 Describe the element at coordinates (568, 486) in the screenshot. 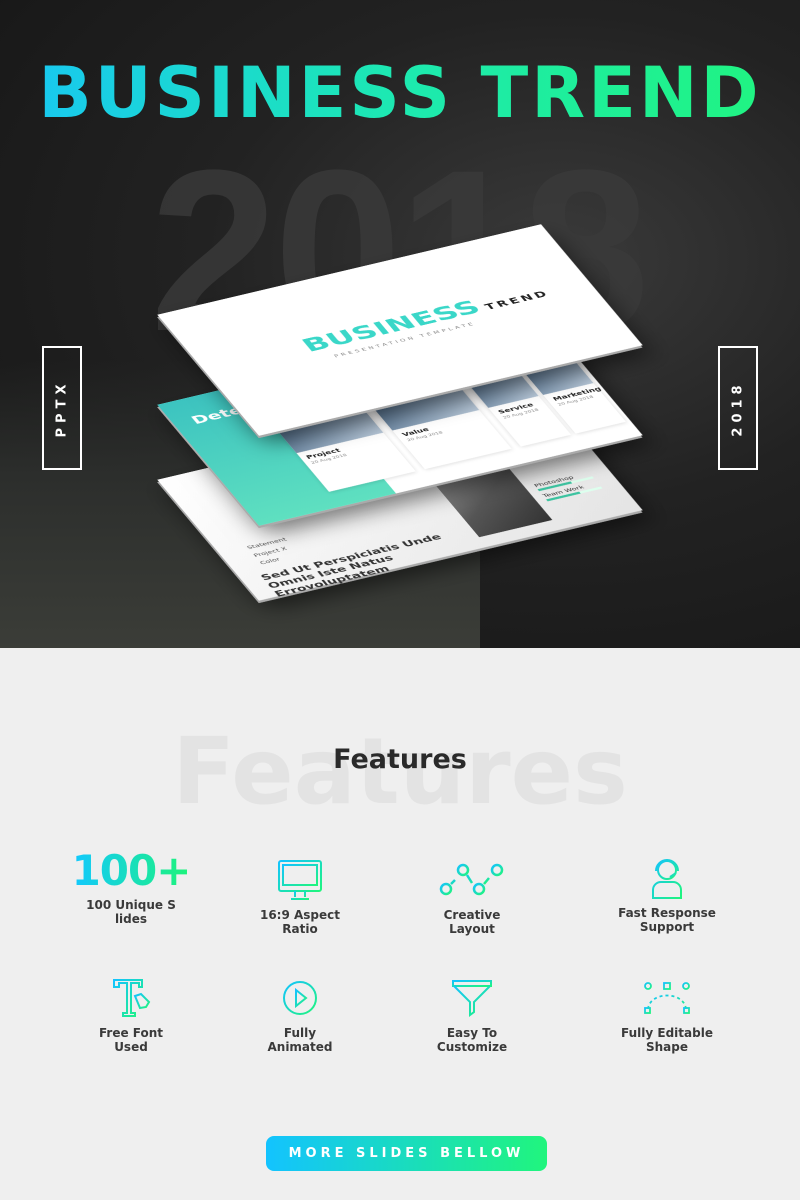

I see `skill-bars: Photoshop Team Work` at that location.